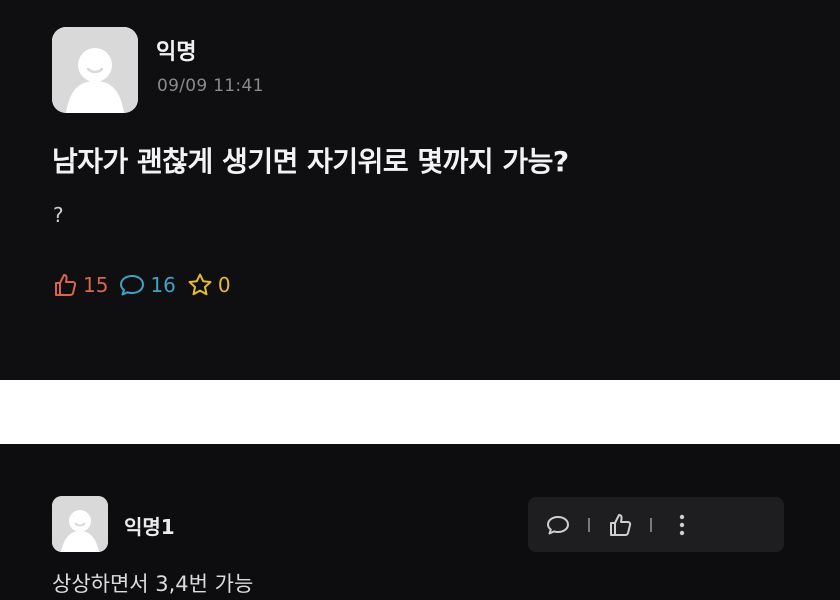 This screenshot has height=600, width=840. Describe the element at coordinates (96, 285) in the screenshot. I see `like-count-value: 15` at that location.